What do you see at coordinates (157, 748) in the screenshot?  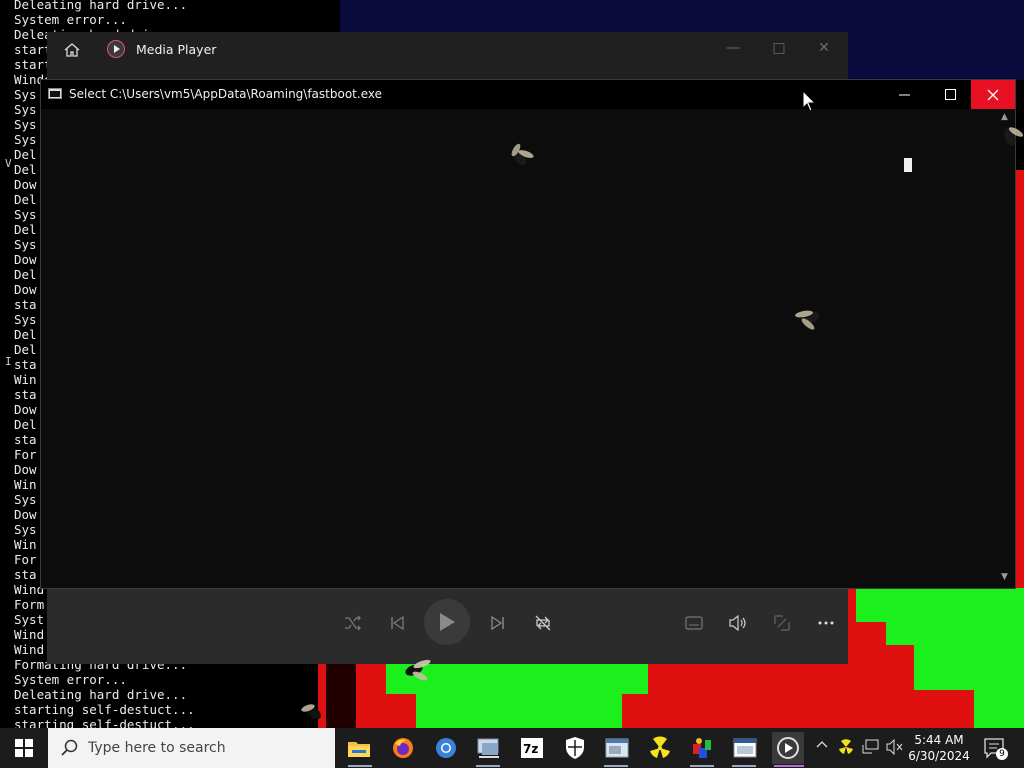 I see `search-placeholder: Type here to search` at bounding box center [157, 748].